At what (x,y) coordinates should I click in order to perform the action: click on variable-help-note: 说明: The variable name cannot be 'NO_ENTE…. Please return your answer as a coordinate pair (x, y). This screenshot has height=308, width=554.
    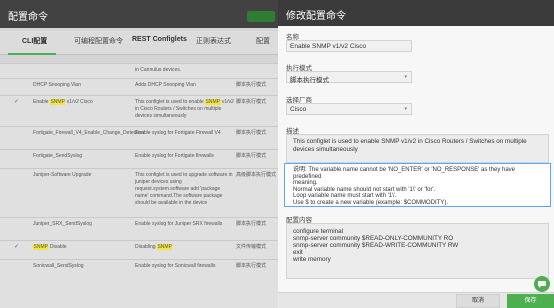
    Looking at the image, I should click on (417, 185).